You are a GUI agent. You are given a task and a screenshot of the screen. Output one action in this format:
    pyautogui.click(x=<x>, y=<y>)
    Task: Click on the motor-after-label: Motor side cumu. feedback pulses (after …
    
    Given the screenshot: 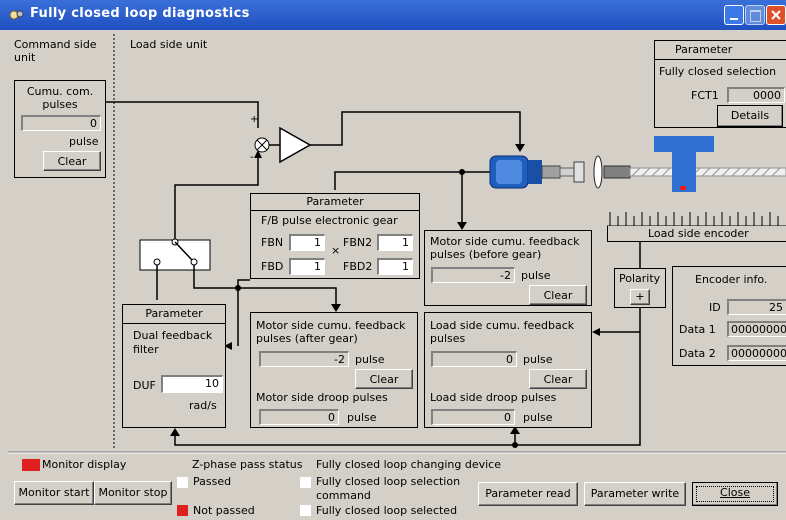 What is the action you would take?
    pyautogui.click(x=331, y=332)
    